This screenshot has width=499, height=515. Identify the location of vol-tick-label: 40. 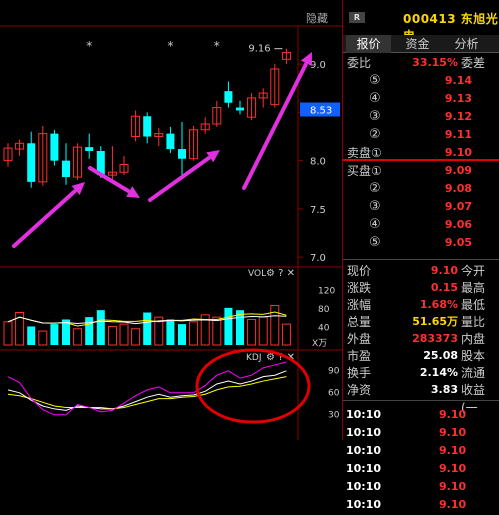
(324, 328).